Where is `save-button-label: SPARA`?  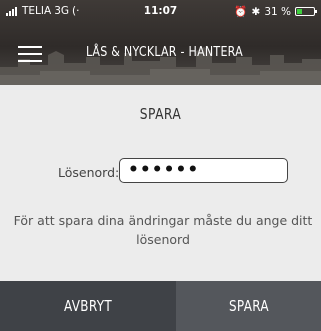
save-button-label: SPARA is located at coordinates (248, 306).